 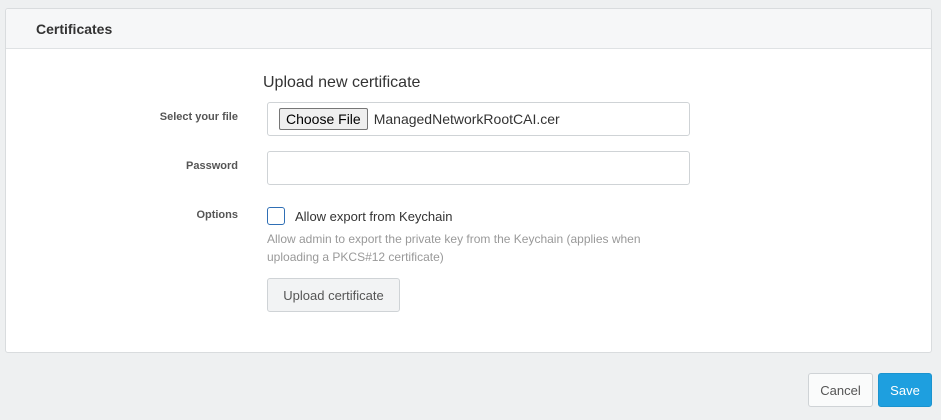 I want to click on cancel-button: Cancel, so click(x=840, y=390).